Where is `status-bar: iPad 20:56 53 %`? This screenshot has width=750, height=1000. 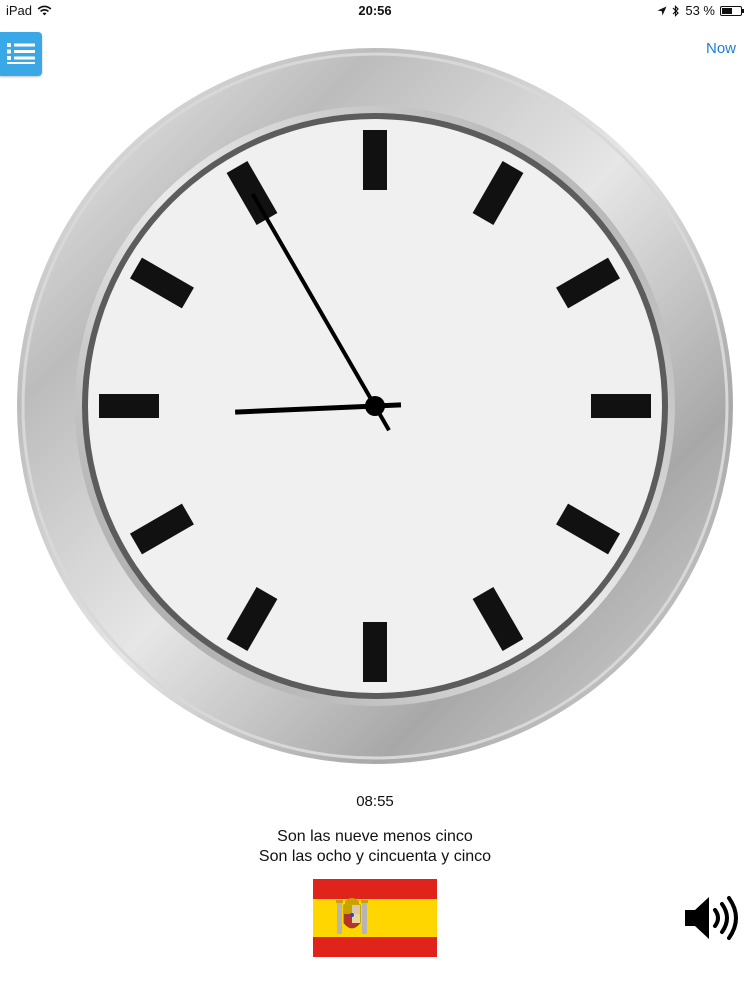
status-bar: iPad 20:56 53 % is located at coordinates (375, 11).